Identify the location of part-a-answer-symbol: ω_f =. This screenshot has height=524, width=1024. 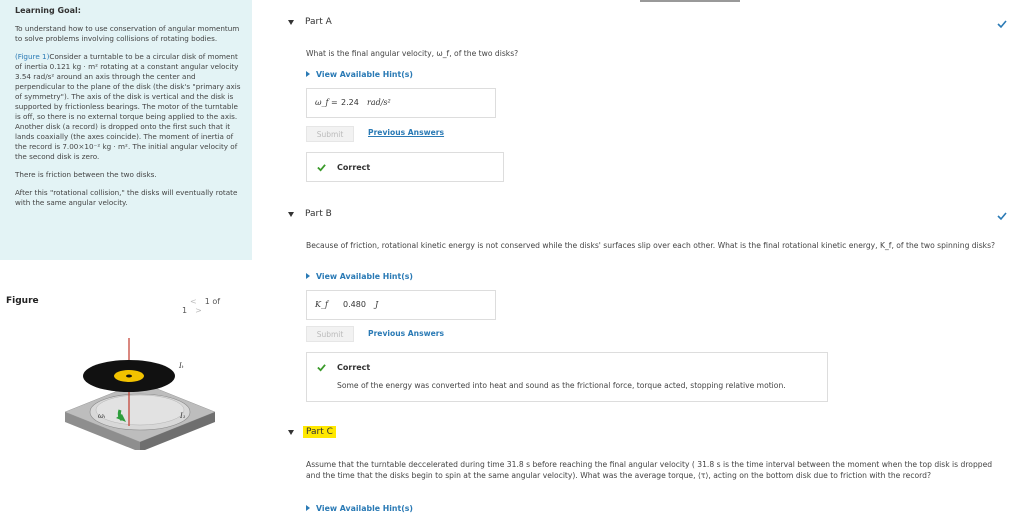
(326, 102).